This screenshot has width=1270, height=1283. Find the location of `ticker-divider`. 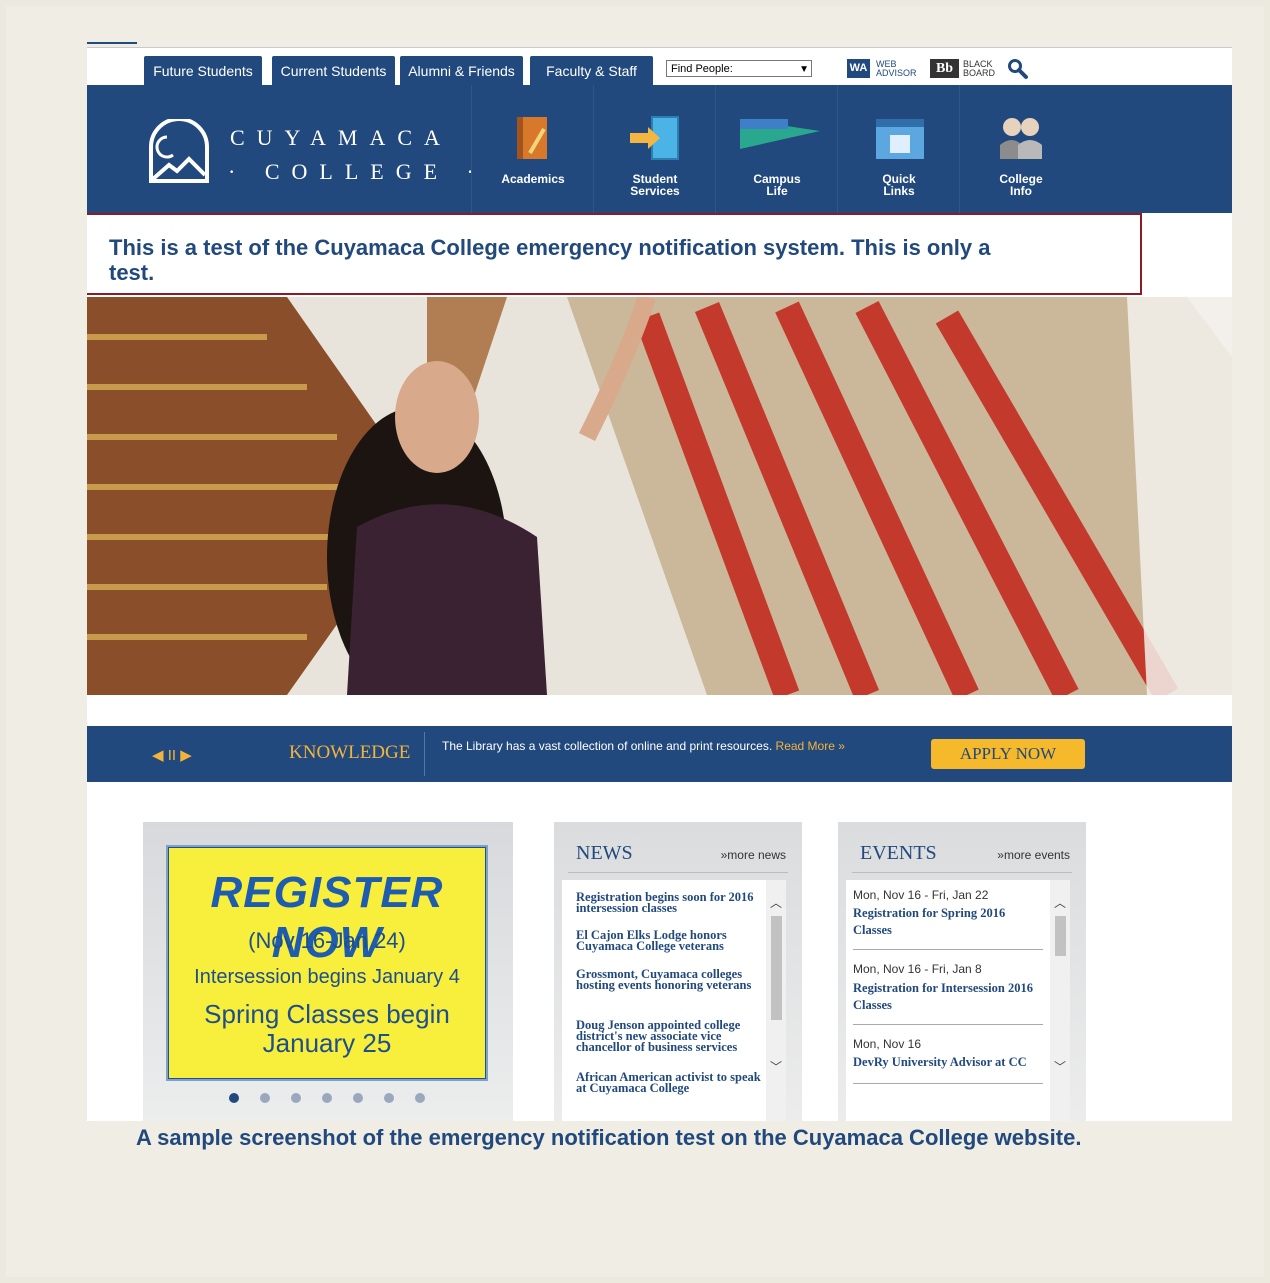

ticker-divider is located at coordinates (424, 754).